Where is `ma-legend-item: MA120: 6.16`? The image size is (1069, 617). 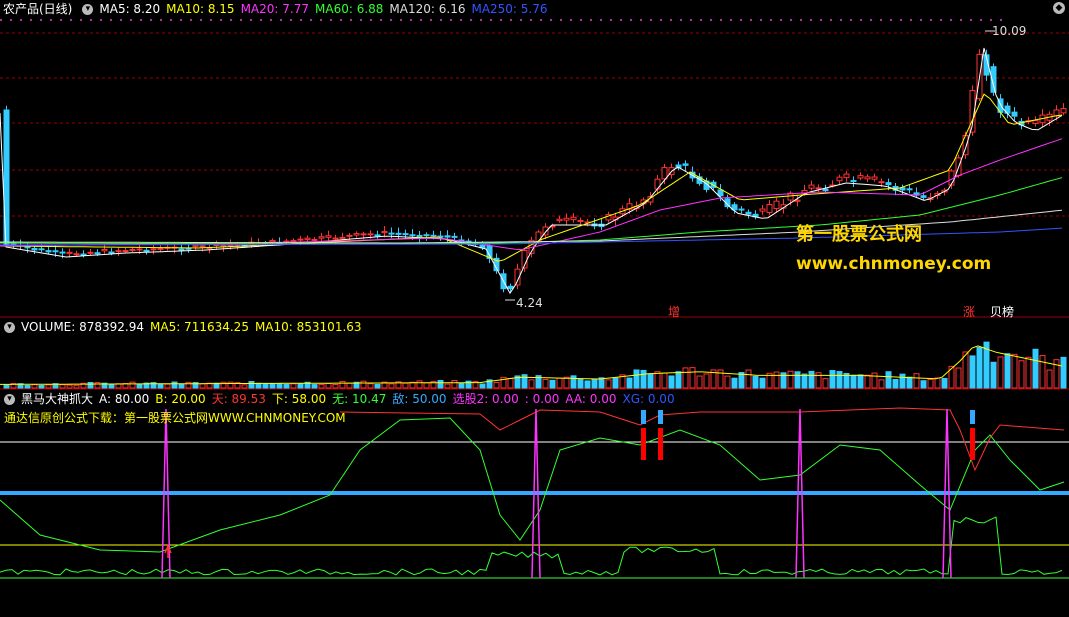 ma-legend-item: MA120: 6.16 is located at coordinates (427, 9).